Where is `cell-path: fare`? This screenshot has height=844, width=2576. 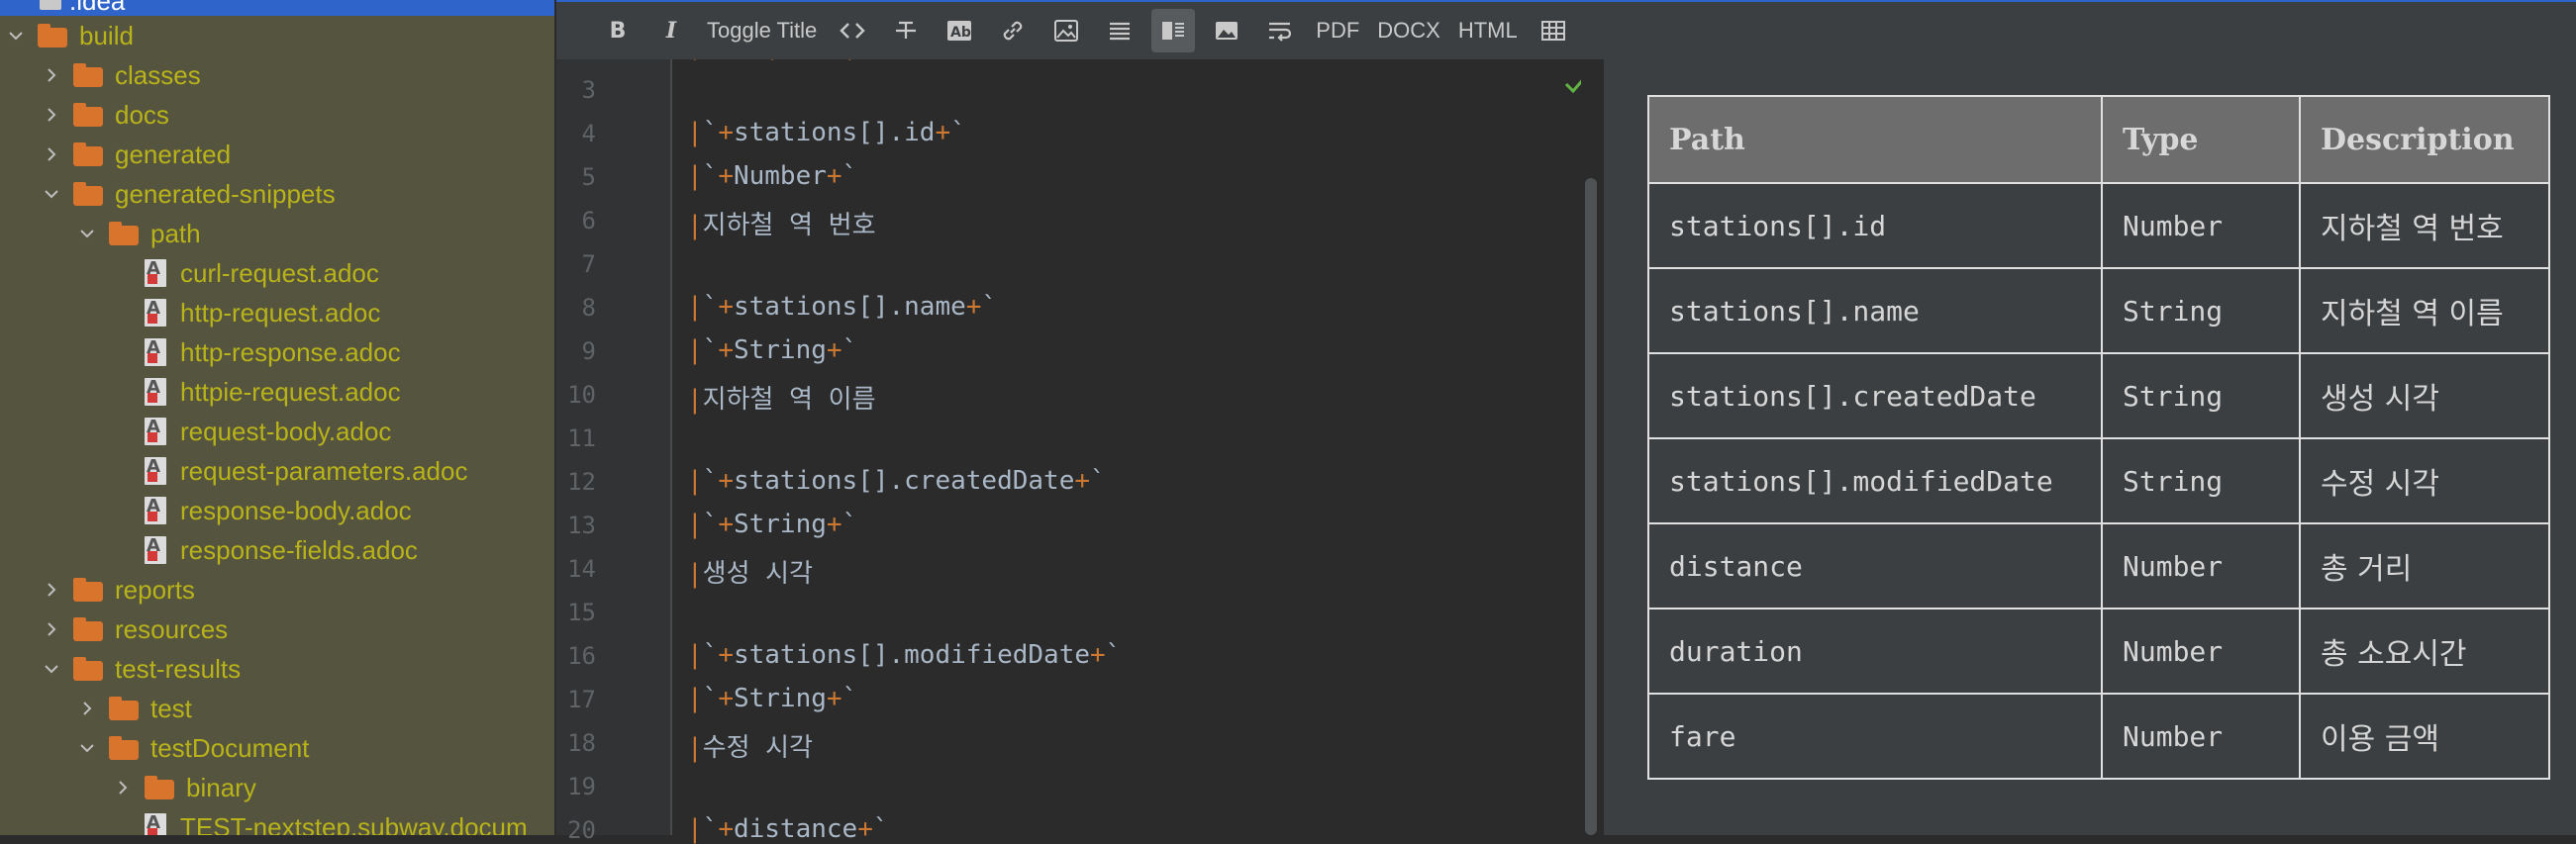 cell-path: fare is located at coordinates (1875, 736).